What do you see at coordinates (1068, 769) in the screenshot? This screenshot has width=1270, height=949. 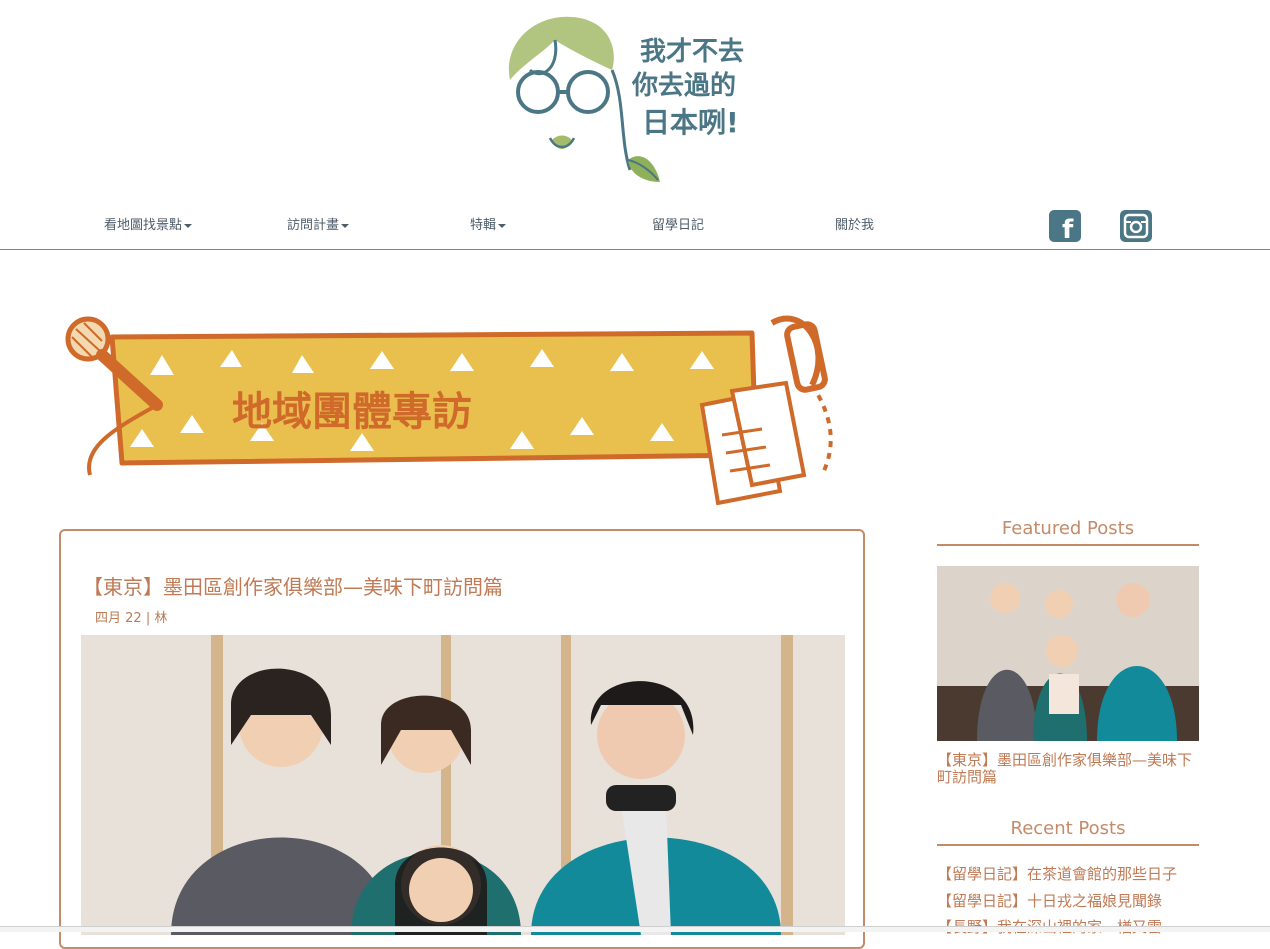 I see `featured-post-link: 【東京】墨田區創作家俱樂部—美味下町訪問篇` at bounding box center [1068, 769].